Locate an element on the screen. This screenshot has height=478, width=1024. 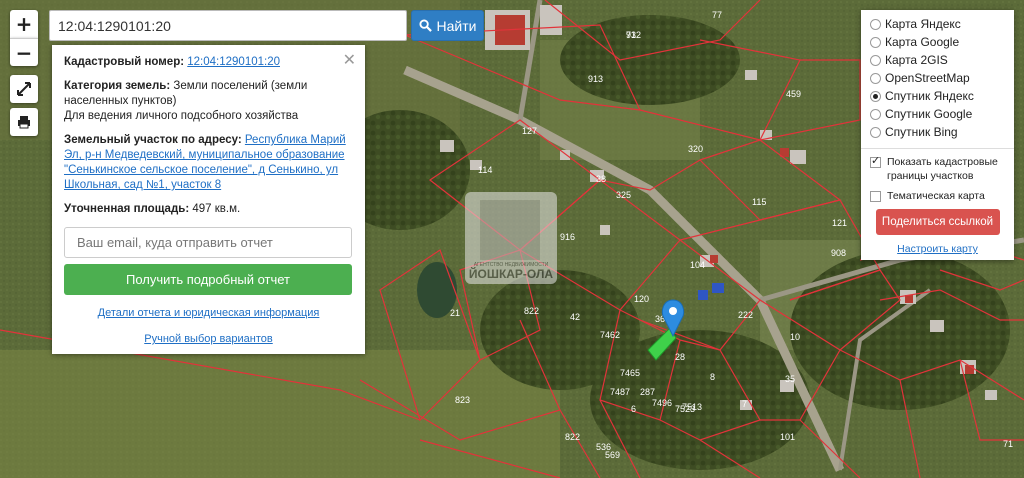
cadastral-number-link: 12:04:1290101:20 is located at coordinates (233, 62).